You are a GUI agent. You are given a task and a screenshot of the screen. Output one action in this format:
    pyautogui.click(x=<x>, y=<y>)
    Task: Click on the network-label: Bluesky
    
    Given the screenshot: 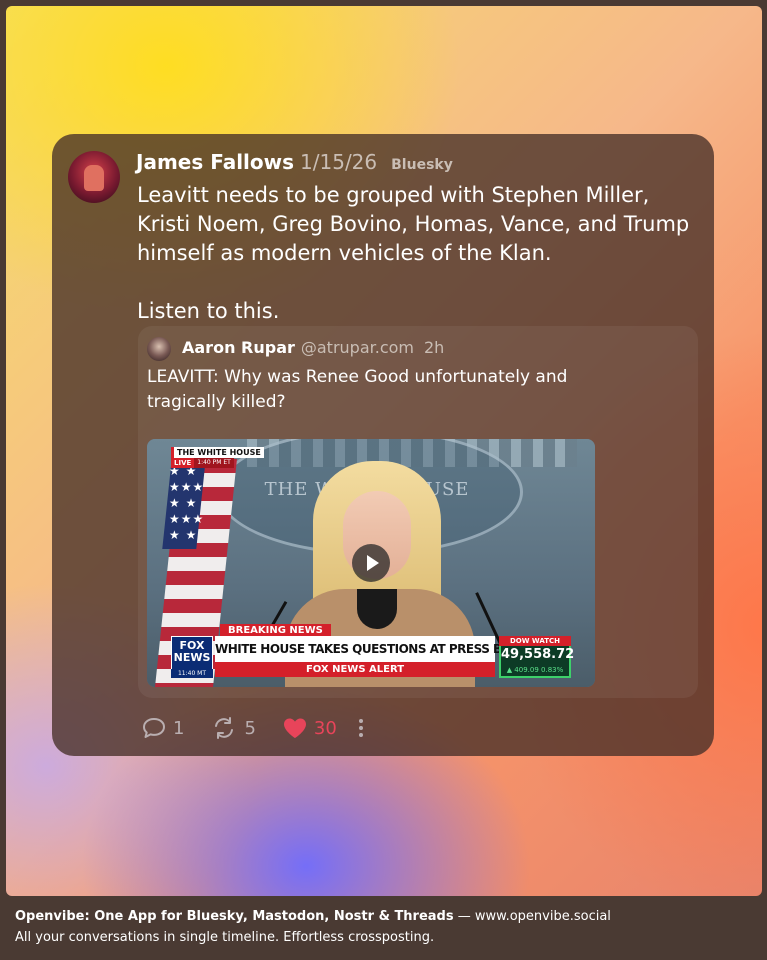 What is the action you would take?
    pyautogui.click(x=422, y=165)
    